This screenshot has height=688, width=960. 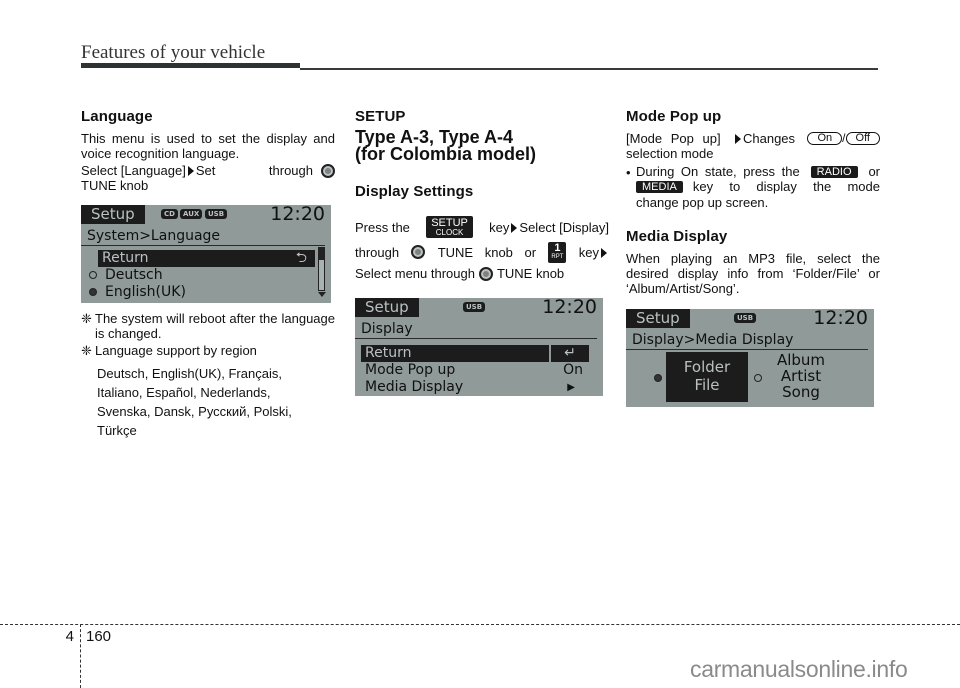 I want to click on cd-badge: CD, so click(x=169, y=214).